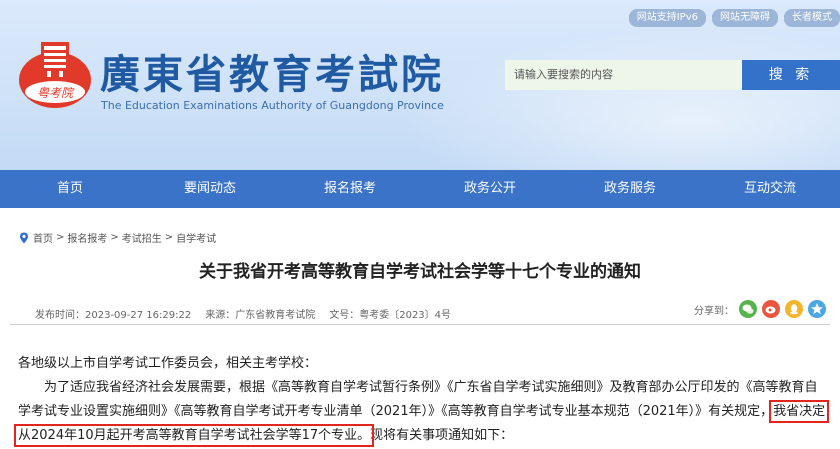 The image size is (840, 449). What do you see at coordinates (760, 309) in the screenshot?
I see `share-bar: 分享到：` at bounding box center [760, 309].